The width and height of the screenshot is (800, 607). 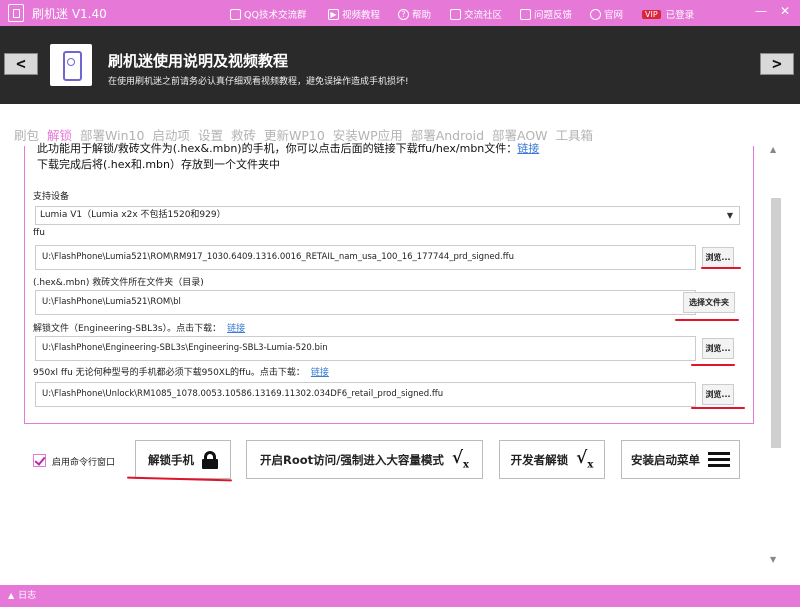 I want to click on device-select: Lumia V1（Lumia x2x 不包括1520和929） ▼, so click(x=387, y=215).